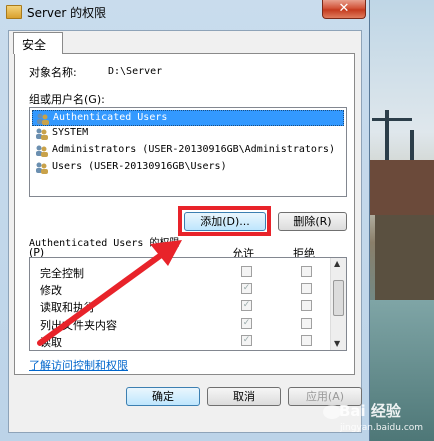  I want to click on watermark-text: Bai 经验, so click(370, 411).